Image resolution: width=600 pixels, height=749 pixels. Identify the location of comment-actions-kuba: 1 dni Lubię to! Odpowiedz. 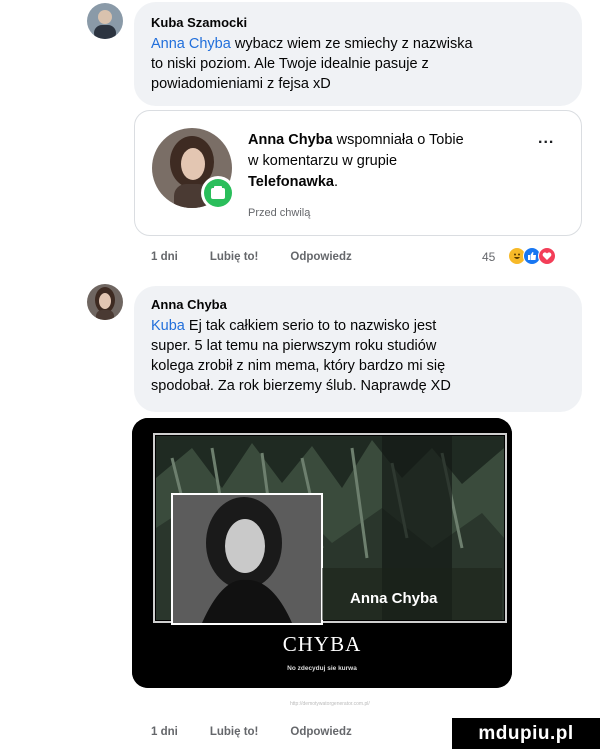
(267, 257).